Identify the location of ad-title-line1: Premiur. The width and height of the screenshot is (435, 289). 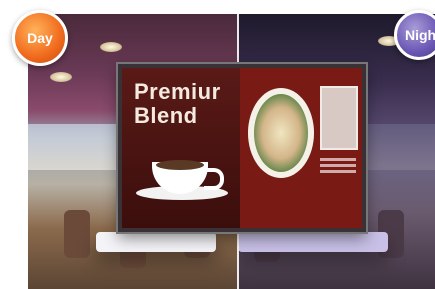
(177, 91).